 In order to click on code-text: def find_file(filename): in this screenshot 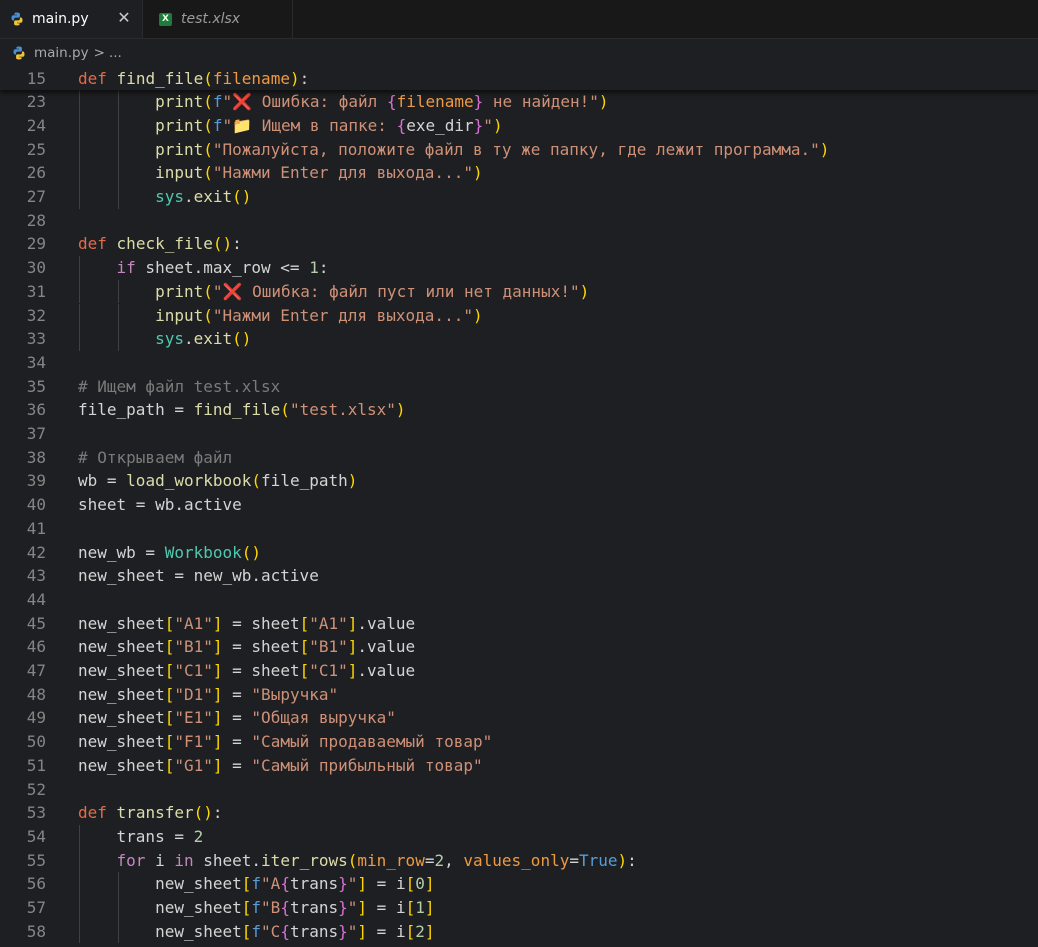, I will do `click(193, 79)`.